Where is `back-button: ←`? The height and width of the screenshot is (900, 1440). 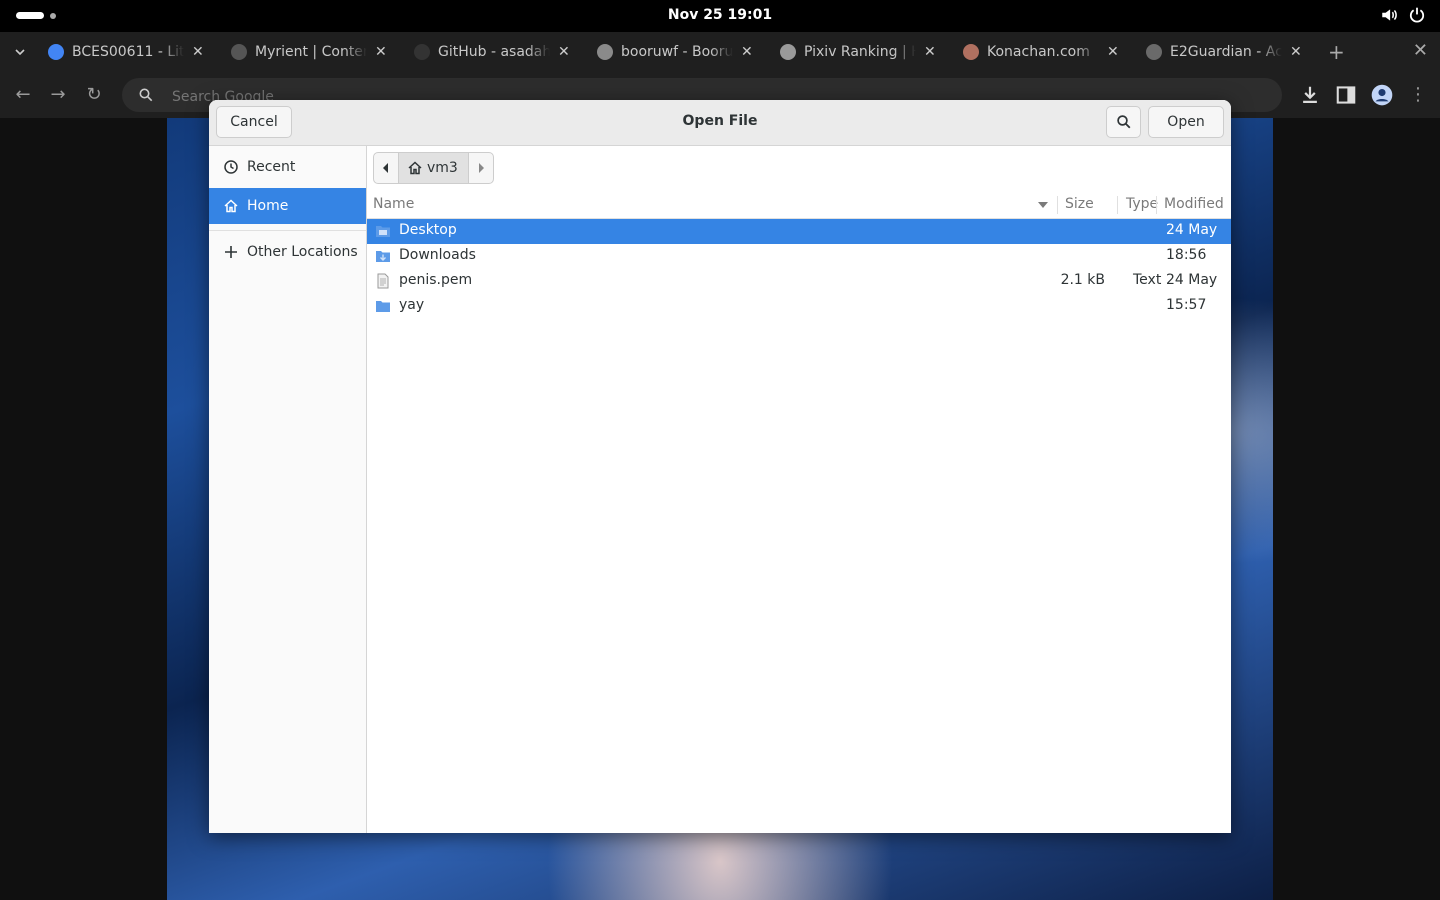
back-button: ← is located at coordinates (23, 95).